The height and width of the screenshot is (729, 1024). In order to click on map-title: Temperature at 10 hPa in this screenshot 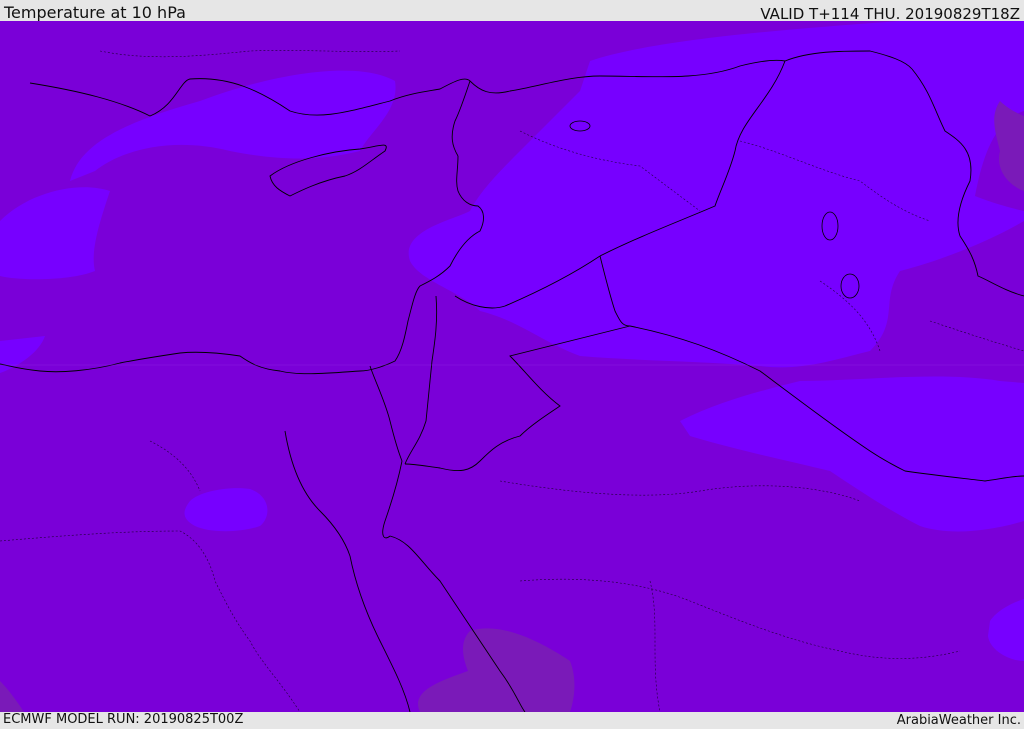, I will do `click(95, 12)`.